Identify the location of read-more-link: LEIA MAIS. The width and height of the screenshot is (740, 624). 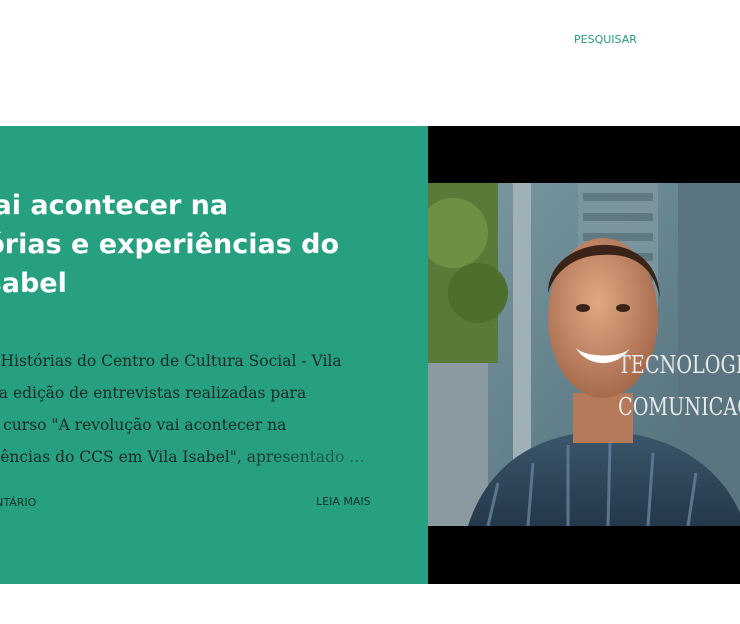
(343, 501).